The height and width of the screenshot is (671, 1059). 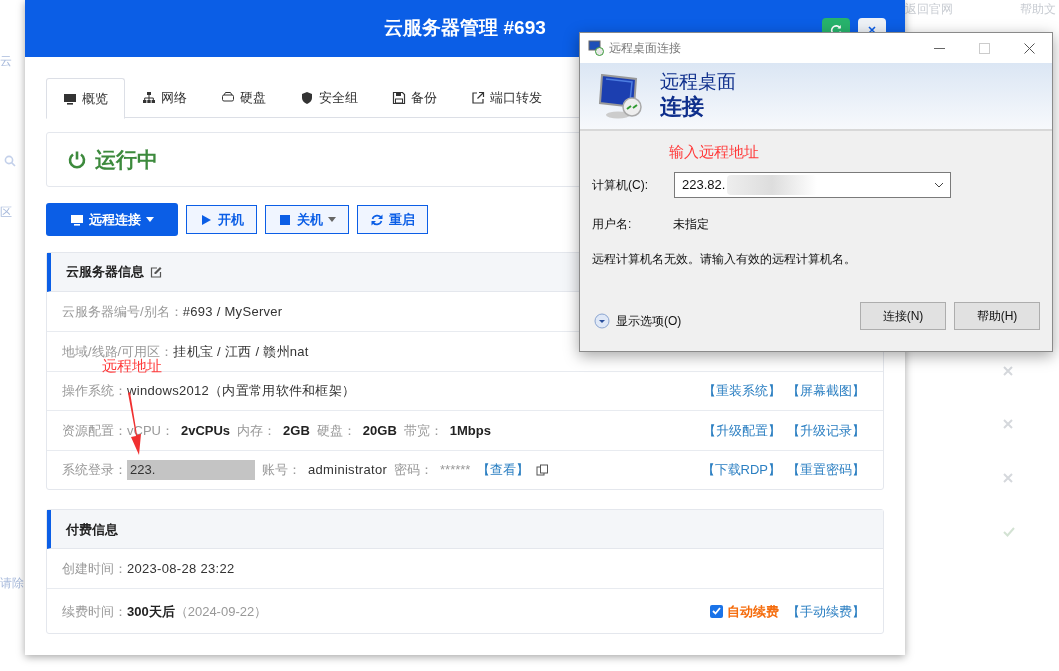 I want to click on tab: 概览, so click(x=85, y=98).